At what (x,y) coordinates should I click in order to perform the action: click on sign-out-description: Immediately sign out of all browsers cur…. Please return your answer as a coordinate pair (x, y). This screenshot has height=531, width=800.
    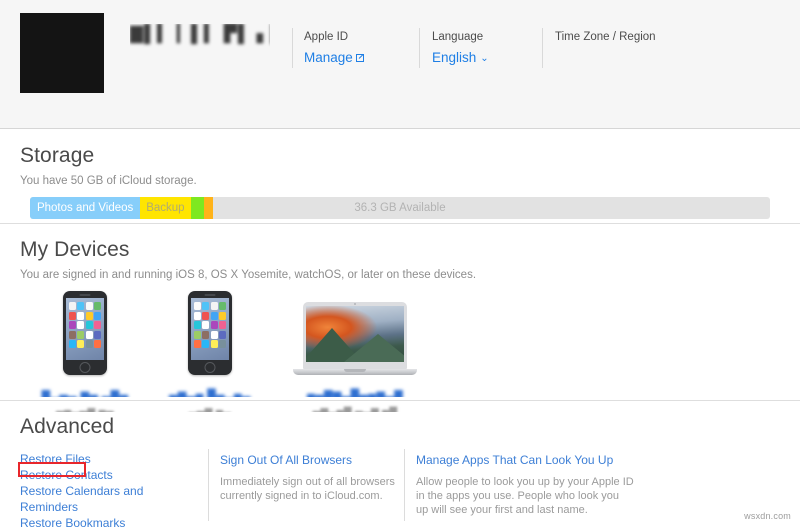
    Looking at the image, I should click on (307, 489).